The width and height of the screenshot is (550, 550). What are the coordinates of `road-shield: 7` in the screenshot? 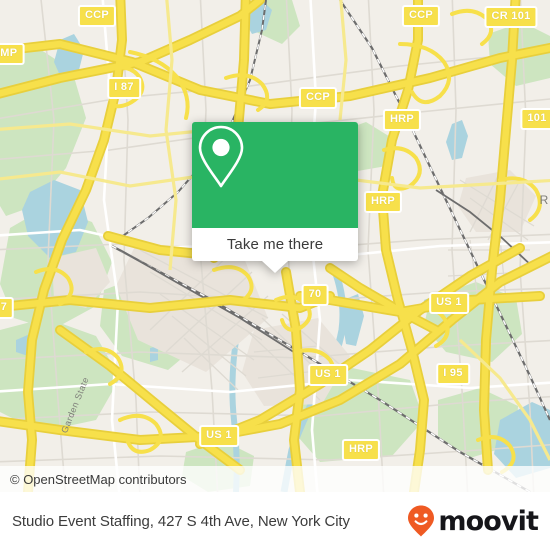 It's located at (7, 308).